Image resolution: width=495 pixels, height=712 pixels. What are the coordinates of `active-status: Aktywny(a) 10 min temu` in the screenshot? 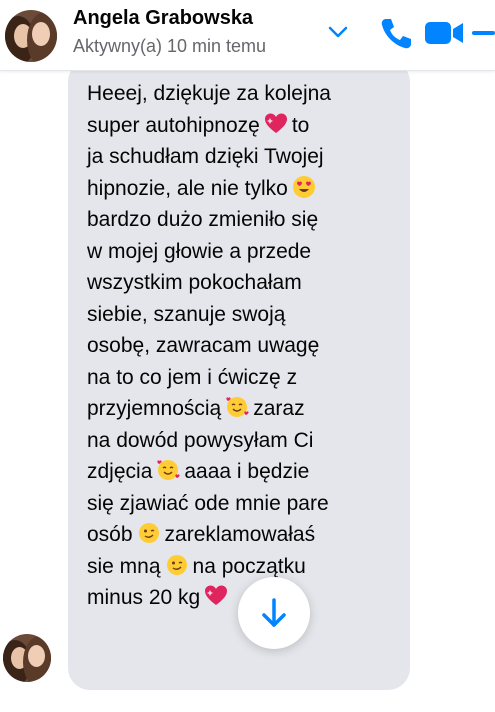 It's located at (170, 46).